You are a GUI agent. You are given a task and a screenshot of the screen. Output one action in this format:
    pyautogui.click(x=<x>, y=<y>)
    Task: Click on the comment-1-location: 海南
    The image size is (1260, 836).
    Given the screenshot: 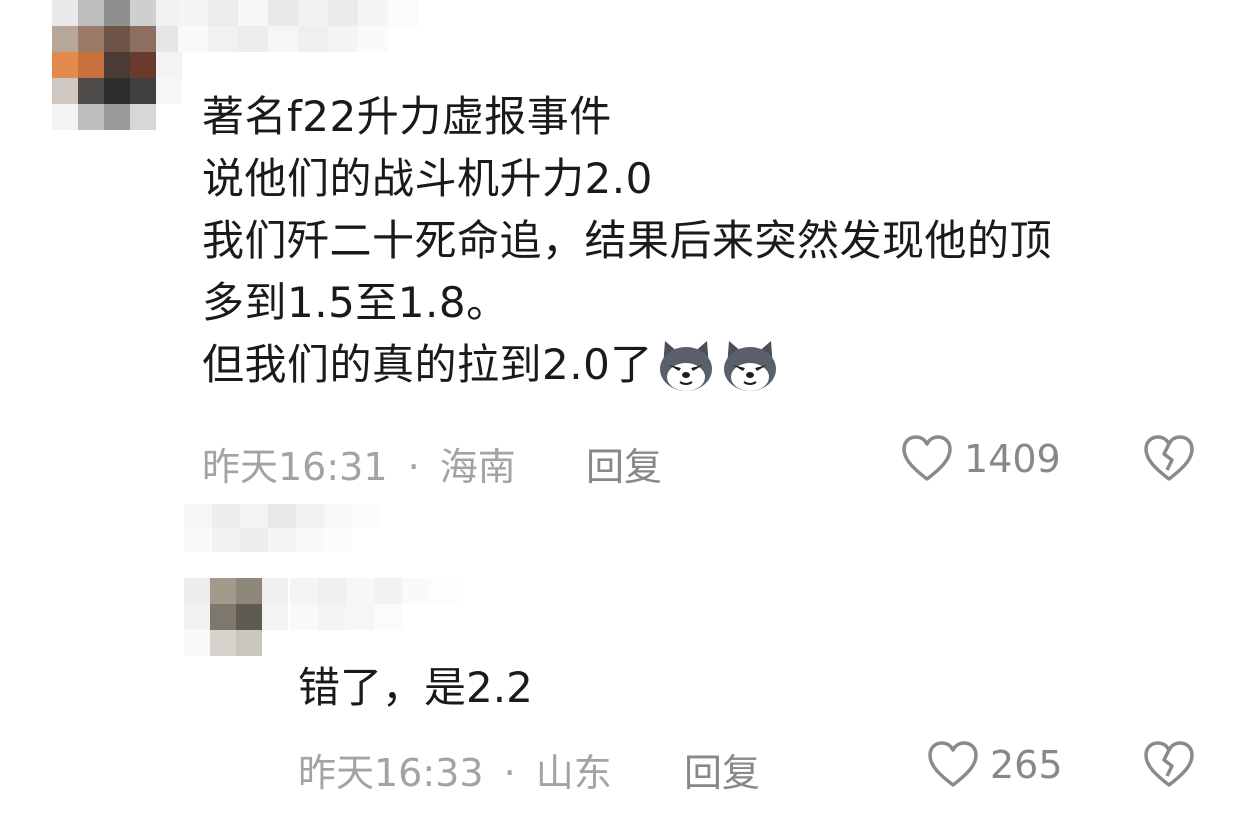 What is the action you would take?
    pyautogui.click(x=477, y=467)
    